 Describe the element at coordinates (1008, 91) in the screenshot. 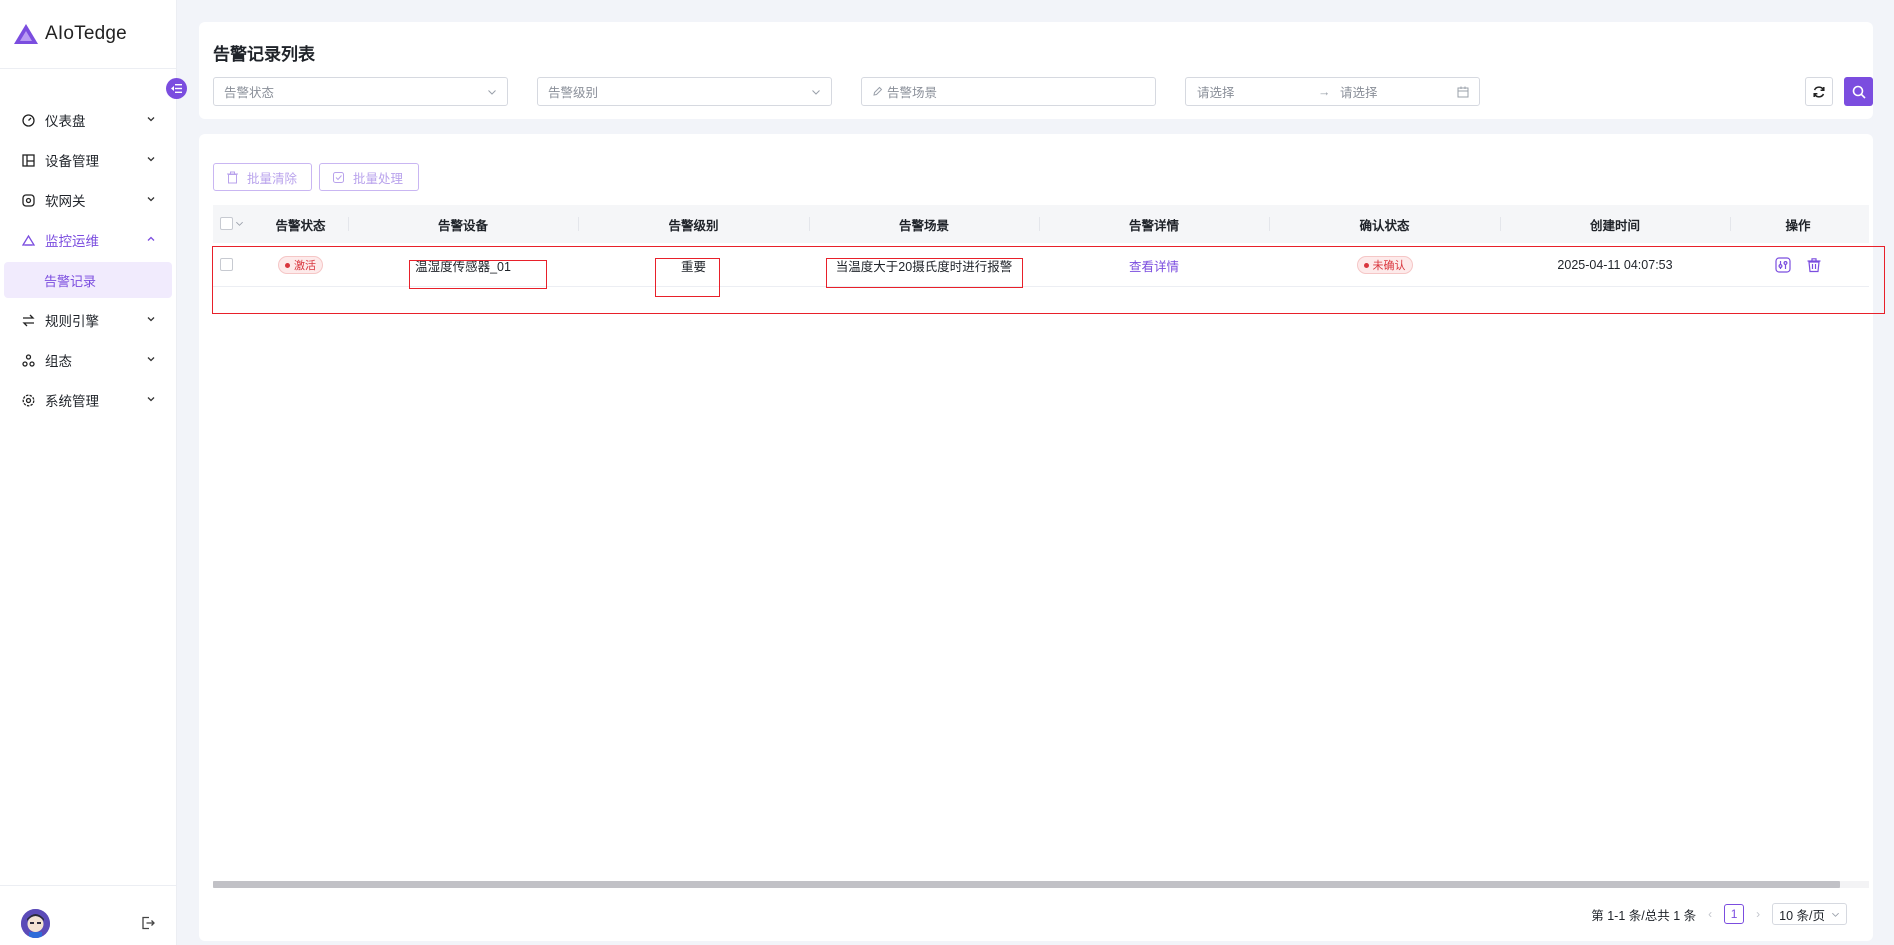

I see `alarm-scene-input: 告警场景` at that location.